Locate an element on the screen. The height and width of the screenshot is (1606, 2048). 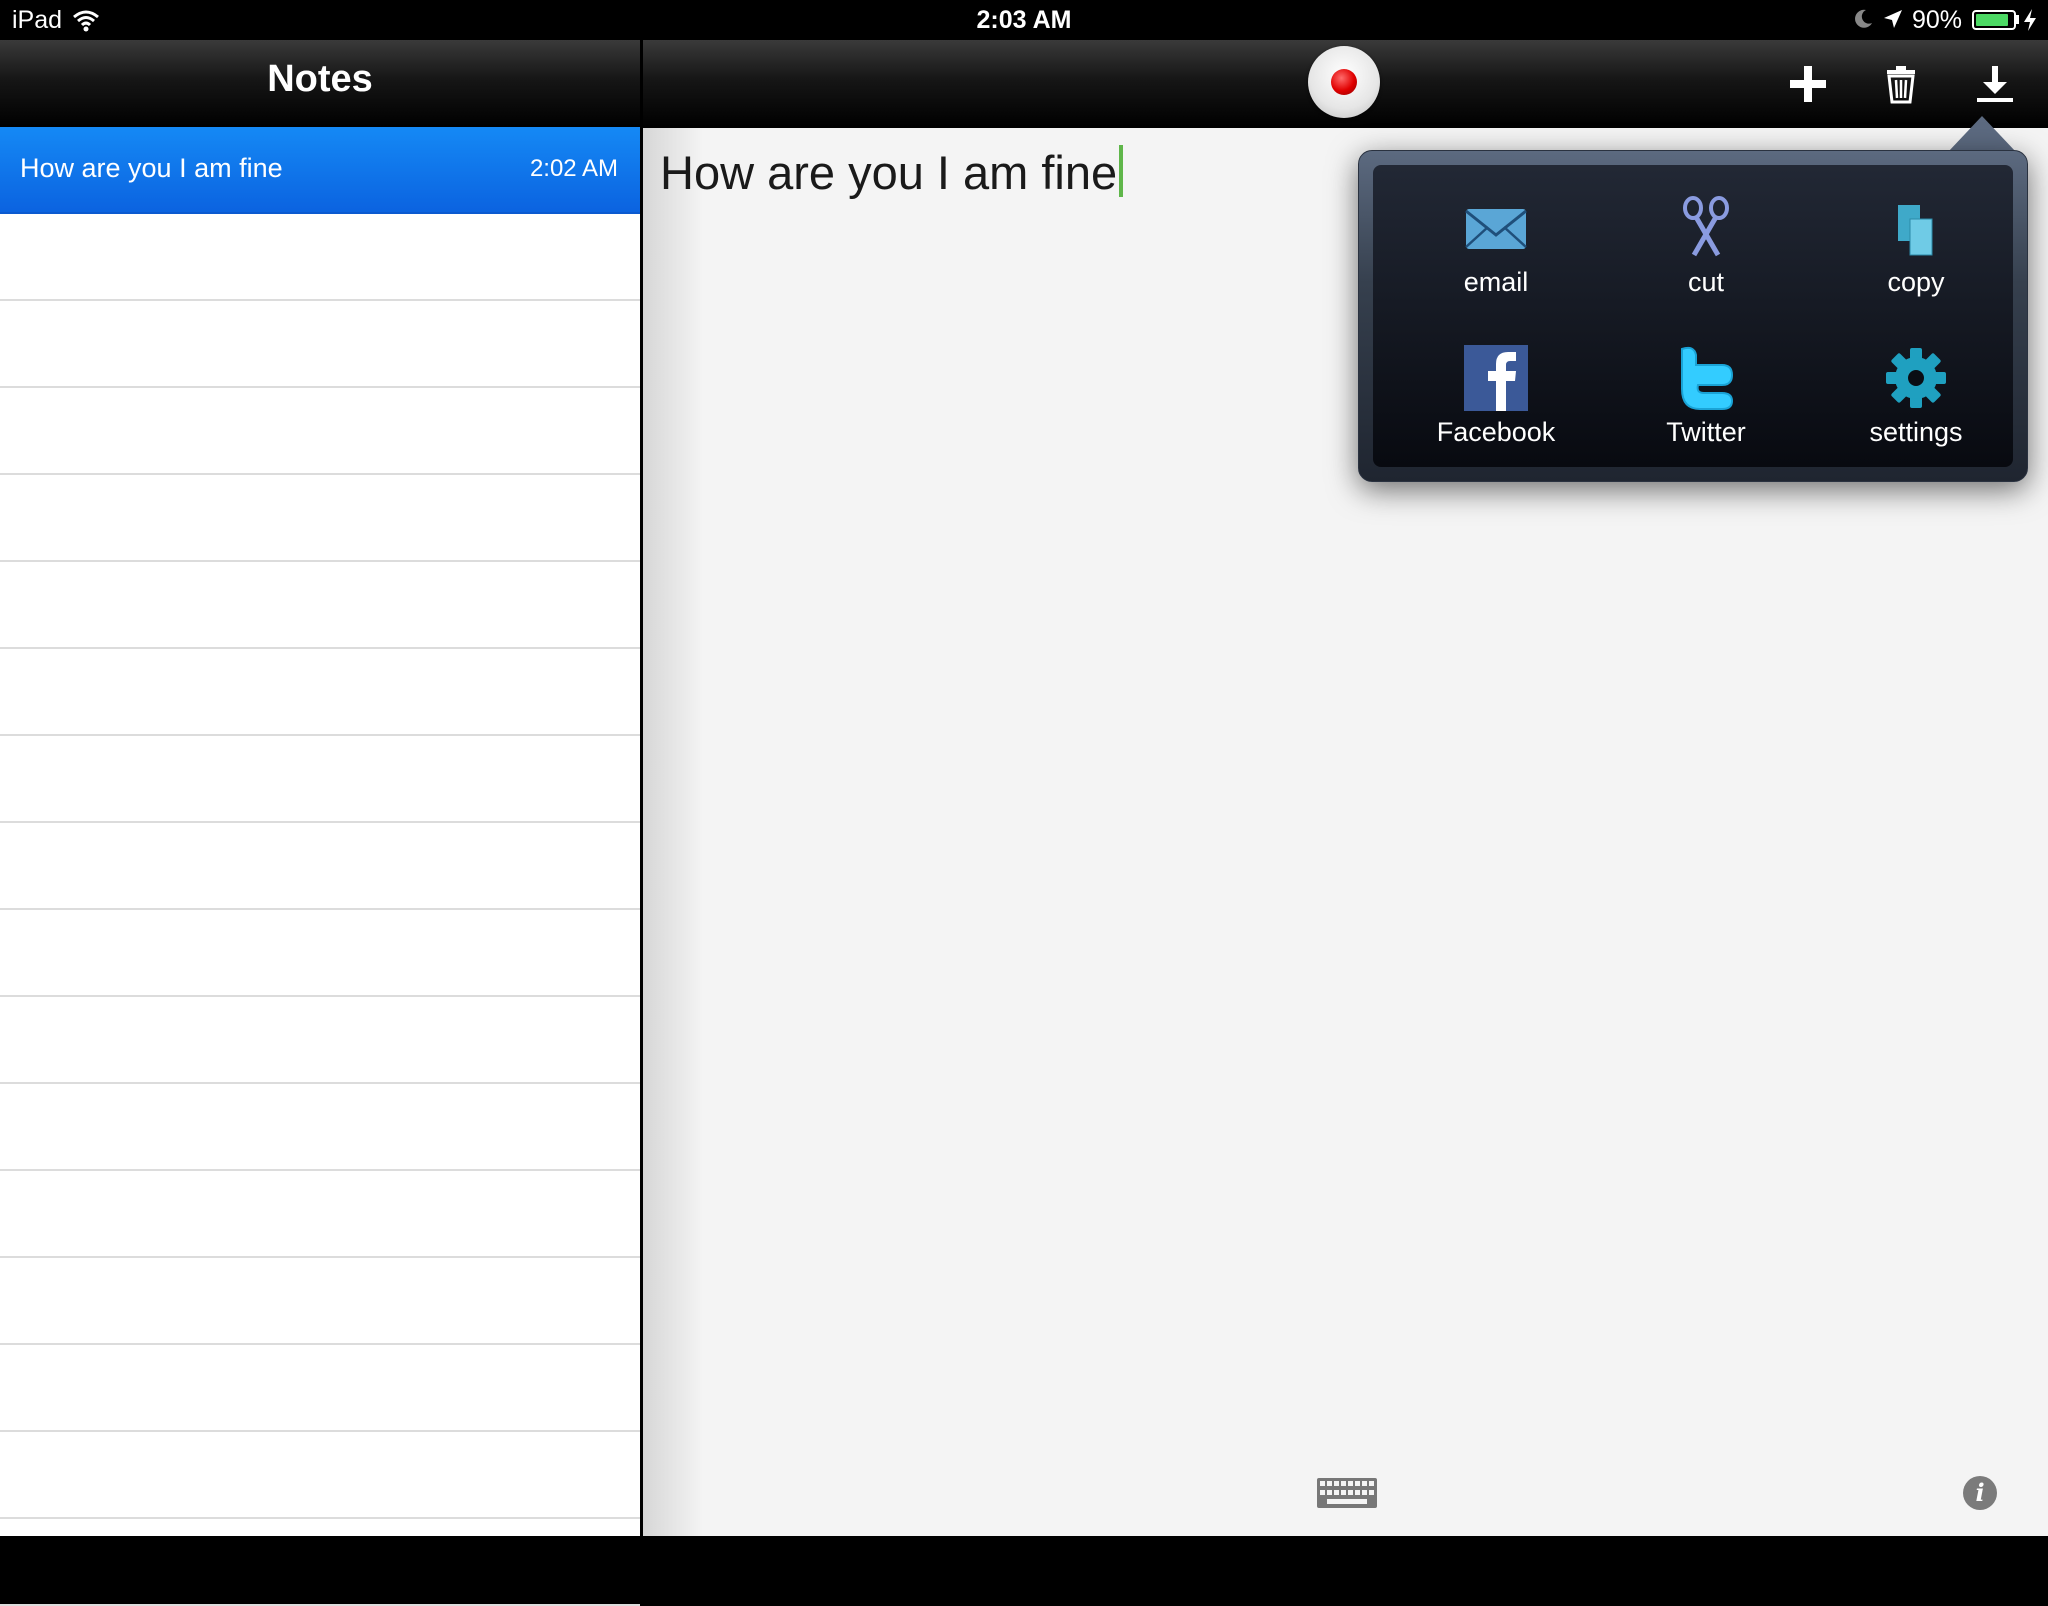
settings-button: settings is located at coordinates (1916, 410).